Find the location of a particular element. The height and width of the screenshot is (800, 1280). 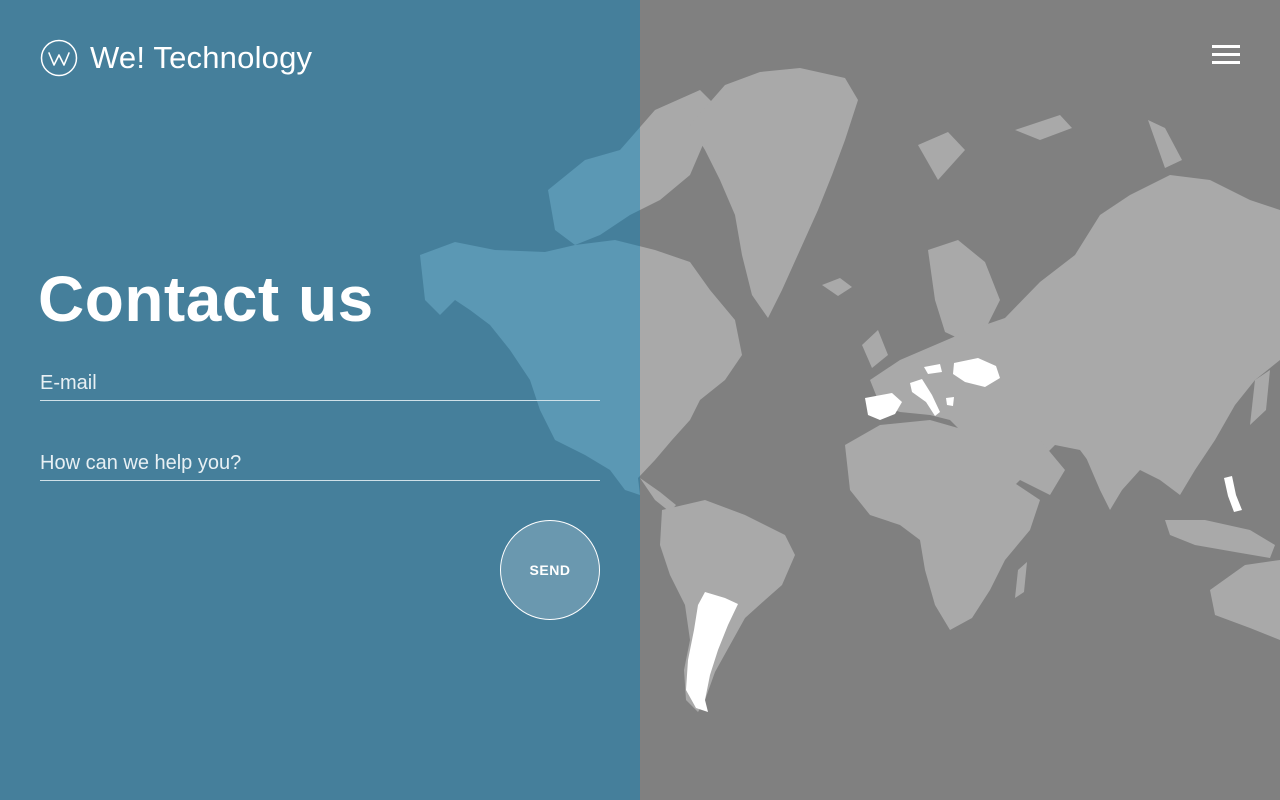

email-field is located at coordinates (320, 383).